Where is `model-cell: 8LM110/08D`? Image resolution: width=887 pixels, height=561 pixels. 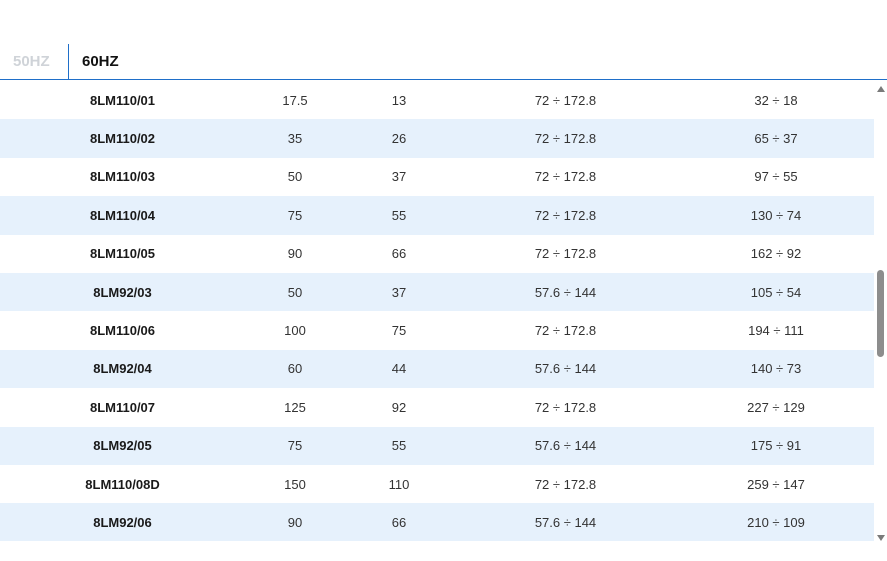
model-cell: 8LM110/08D is located at coordinates (122, 484).